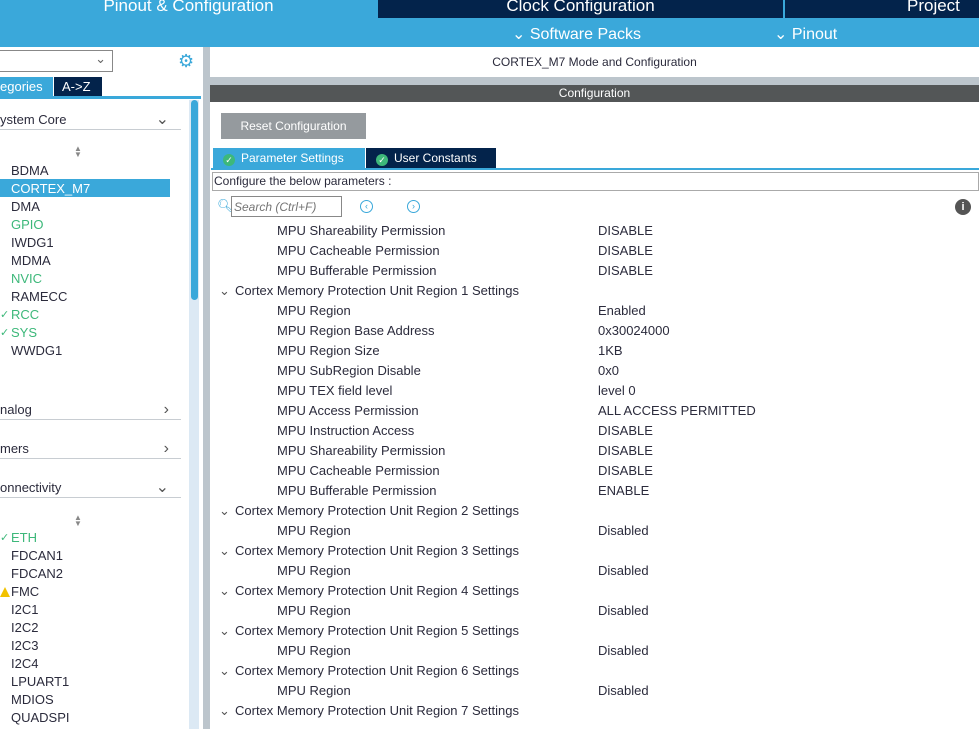 Image resolution: width=979 pixels, height=729 pixels. What do you see at coordinates (24, 538) in the screenshot?
I see `sidebar-item: ETH` at bounding box center [24, 538].